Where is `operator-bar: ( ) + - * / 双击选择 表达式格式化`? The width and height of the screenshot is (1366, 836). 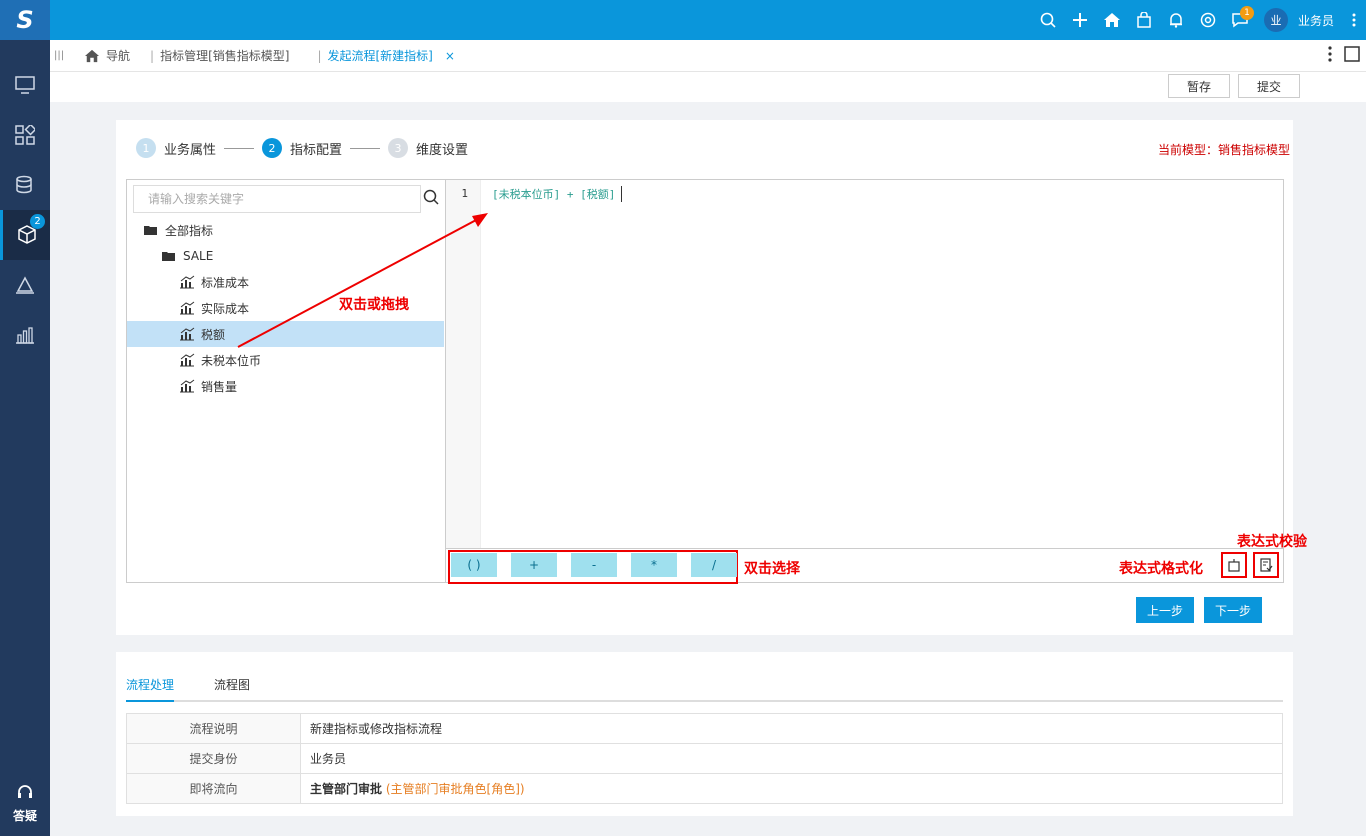 operator-bar: ( ) + - * / 双击选择 表达式格式化 is located at coordinates (864, 566).